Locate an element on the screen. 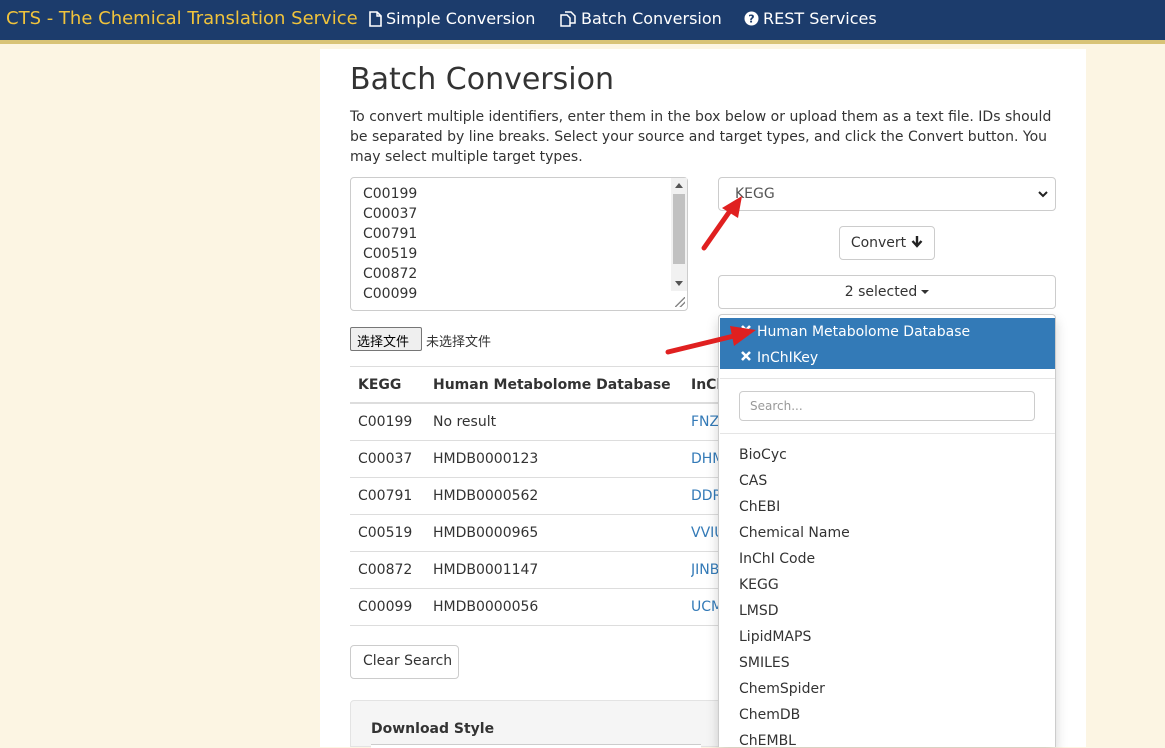 The image size is (1165, 748). convert-button: Convert is located at coordinates (887, 243).